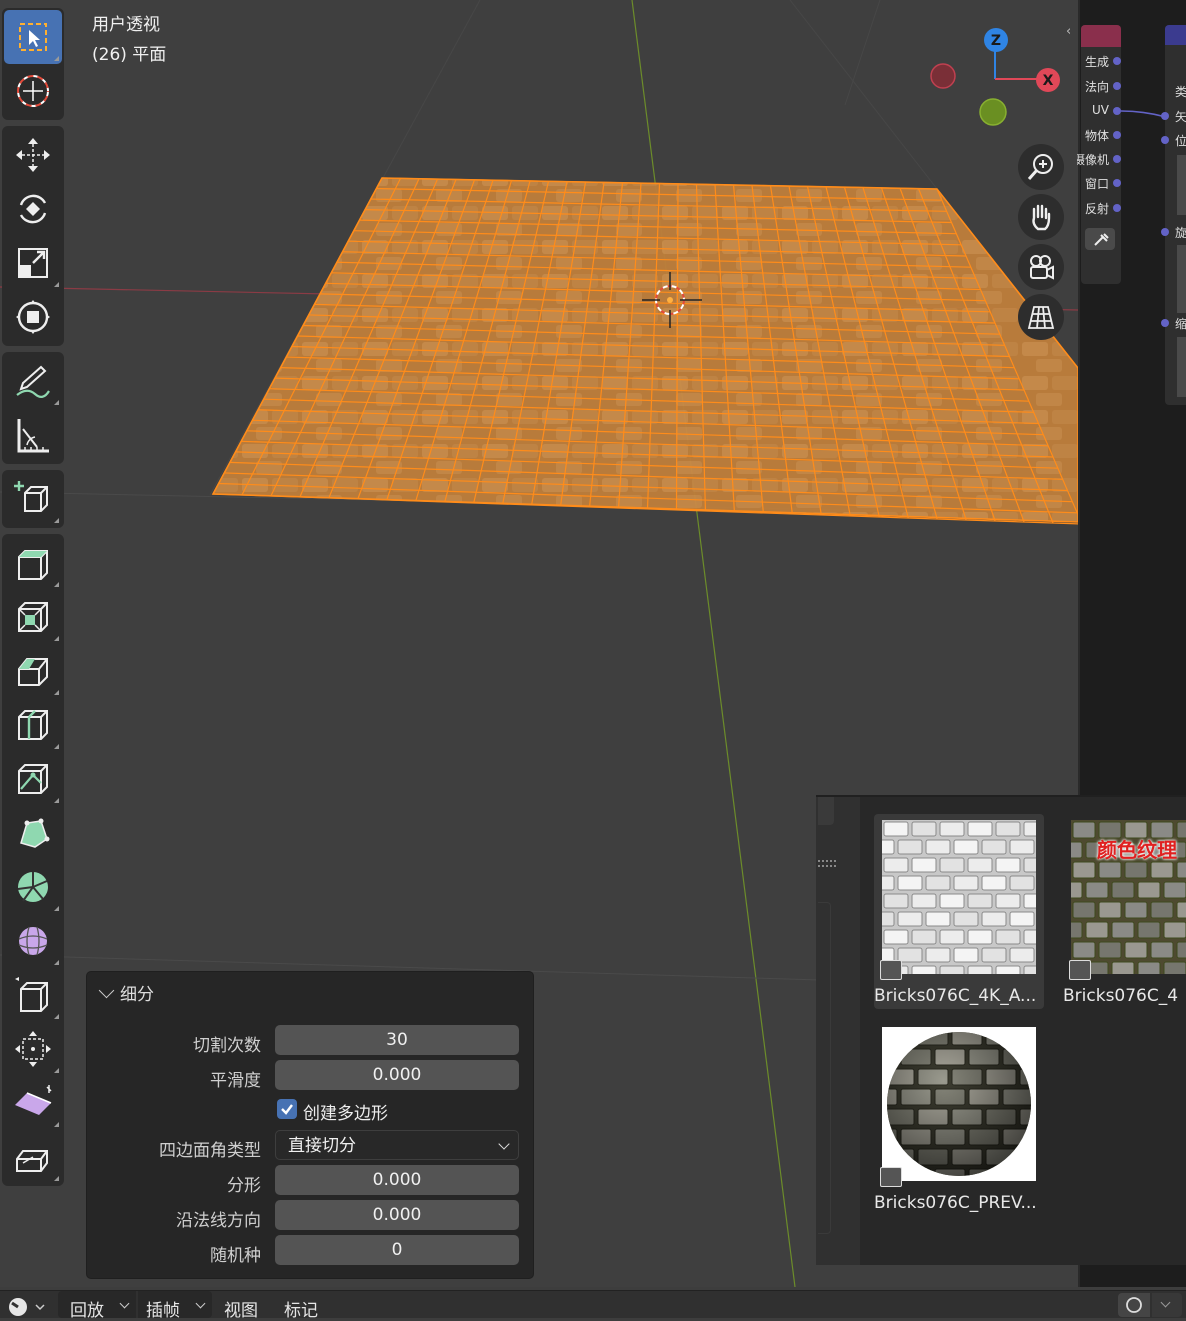 The width and height of the screenshot is (1186, 1321). I want to click on quad-corner-value: 直接切分, so click(322, 1146).